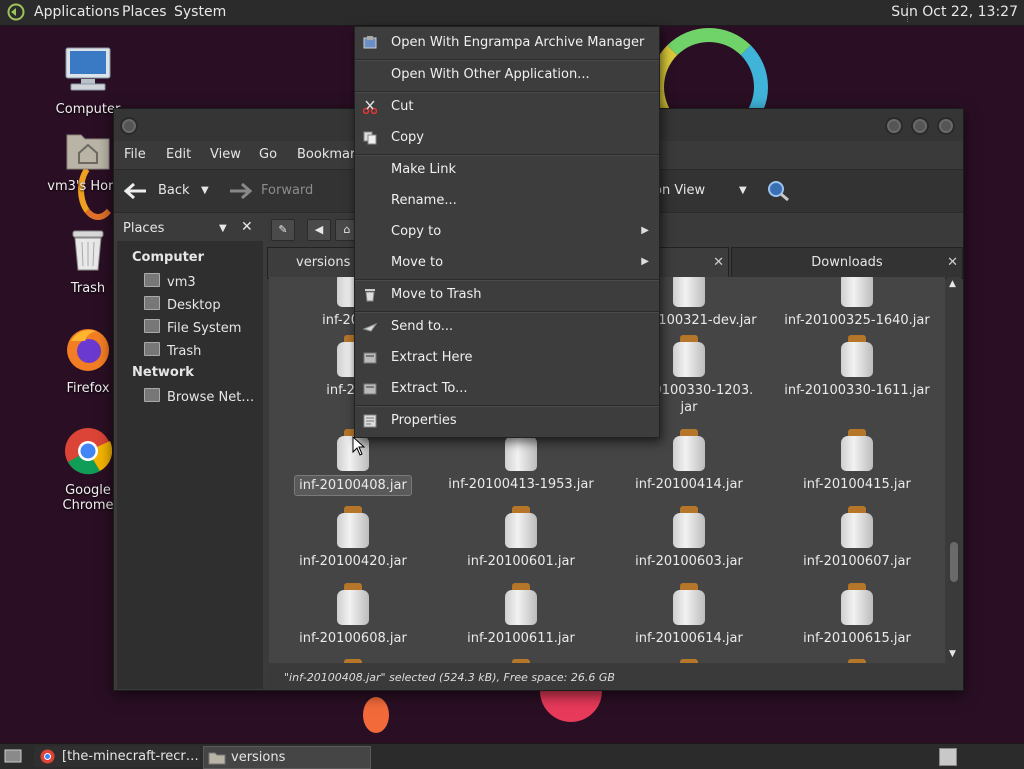 The image size is (1024, 769). Describe the element at coordinates (135, 154) in the screenshot. I see `menu-file: File` at that location.